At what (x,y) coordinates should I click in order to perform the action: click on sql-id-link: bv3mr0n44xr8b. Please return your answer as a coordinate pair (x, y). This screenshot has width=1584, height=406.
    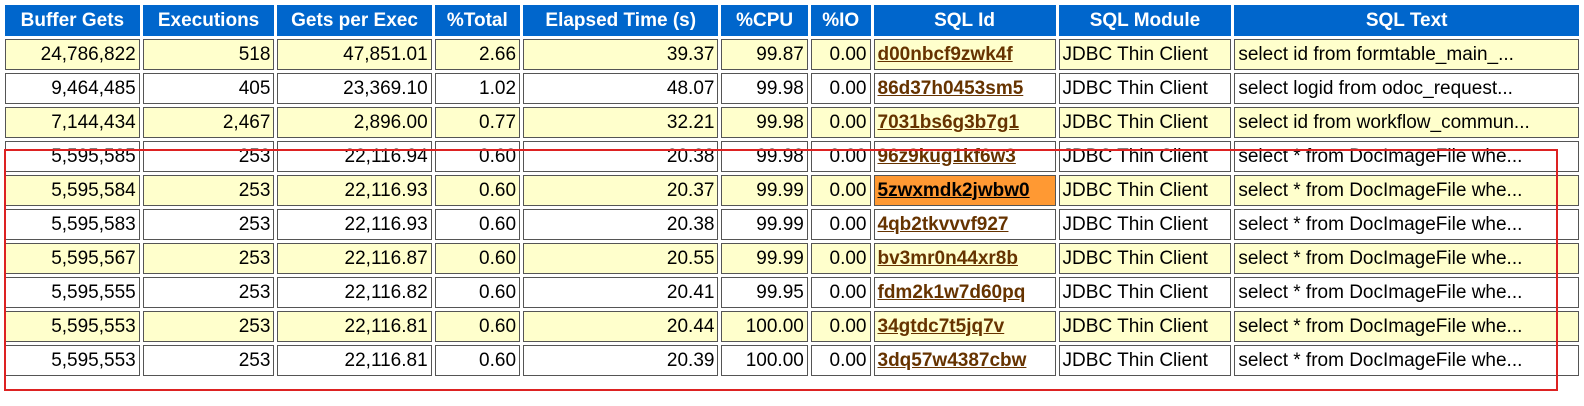
    Looking at the image, I should click on (948, 258).